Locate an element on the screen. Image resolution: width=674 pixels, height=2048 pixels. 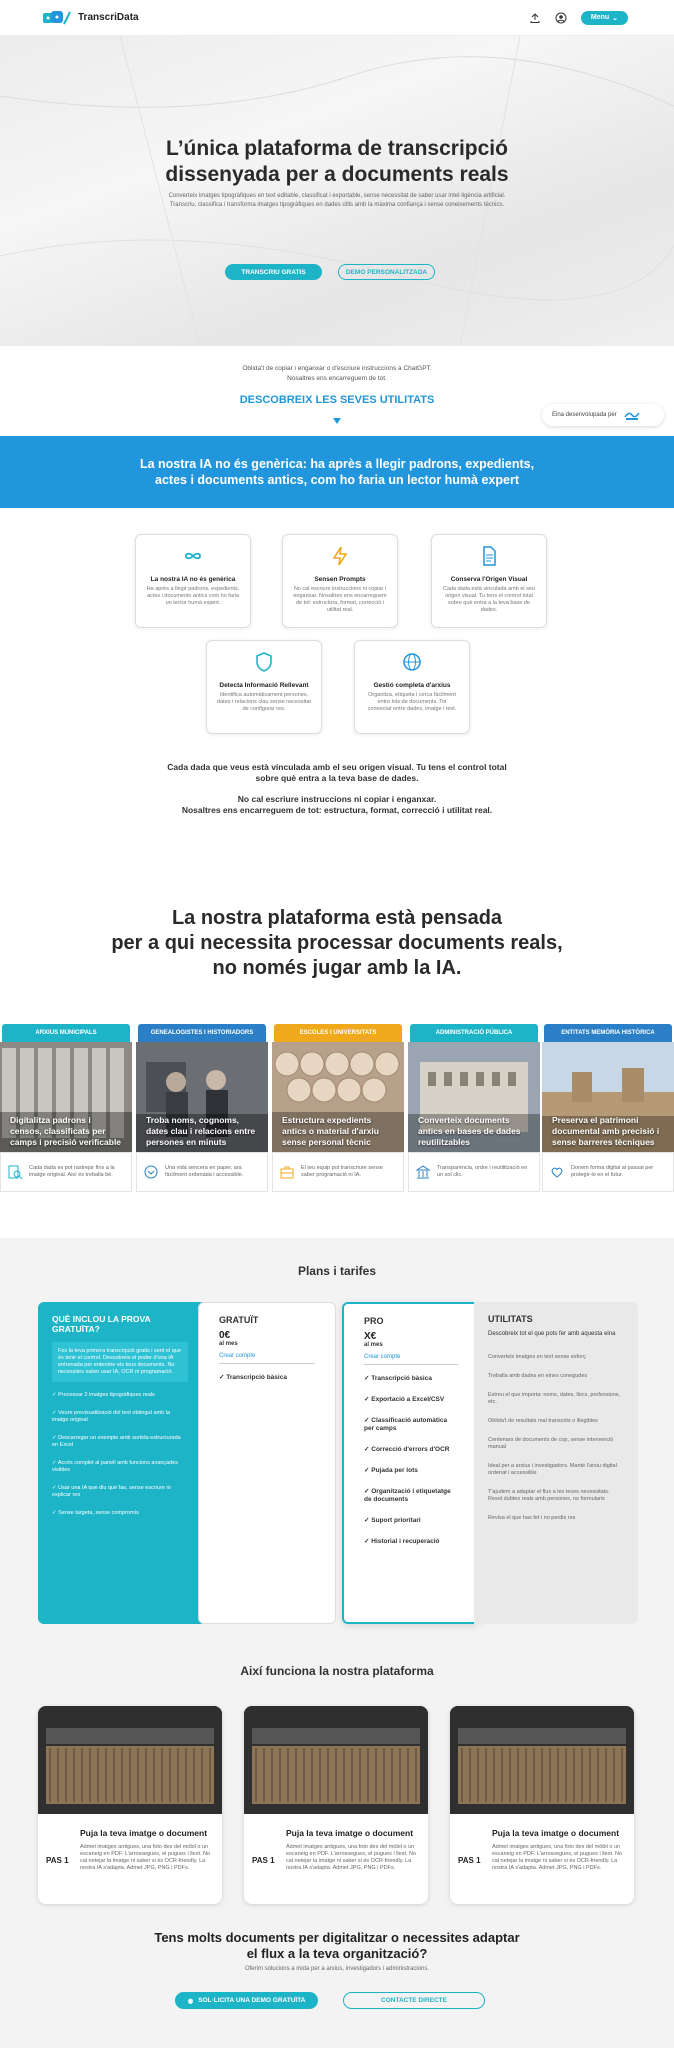
plan-feature: ✓ Exportació a Excel/CSV is located at coordinates (404, 1399).